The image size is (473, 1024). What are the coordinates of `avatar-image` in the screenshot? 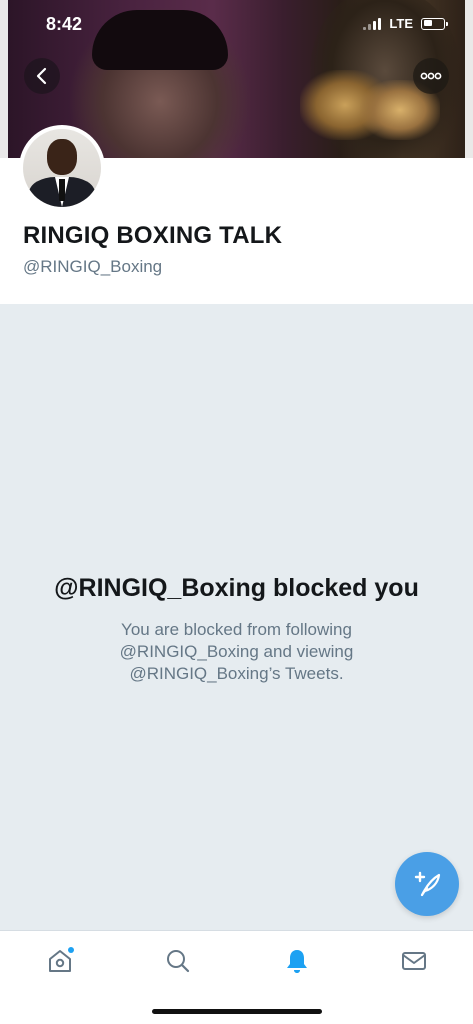 It's located at (62, 168).